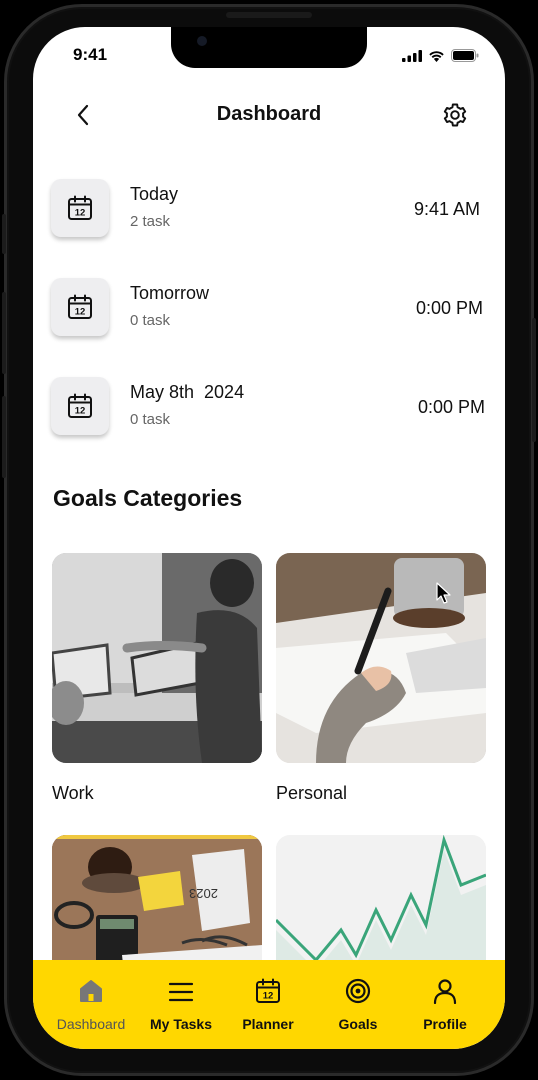  Describe the element at coordinates (91, 1024) in the screenshot. I see `tab-label: Dashboard` at that location.